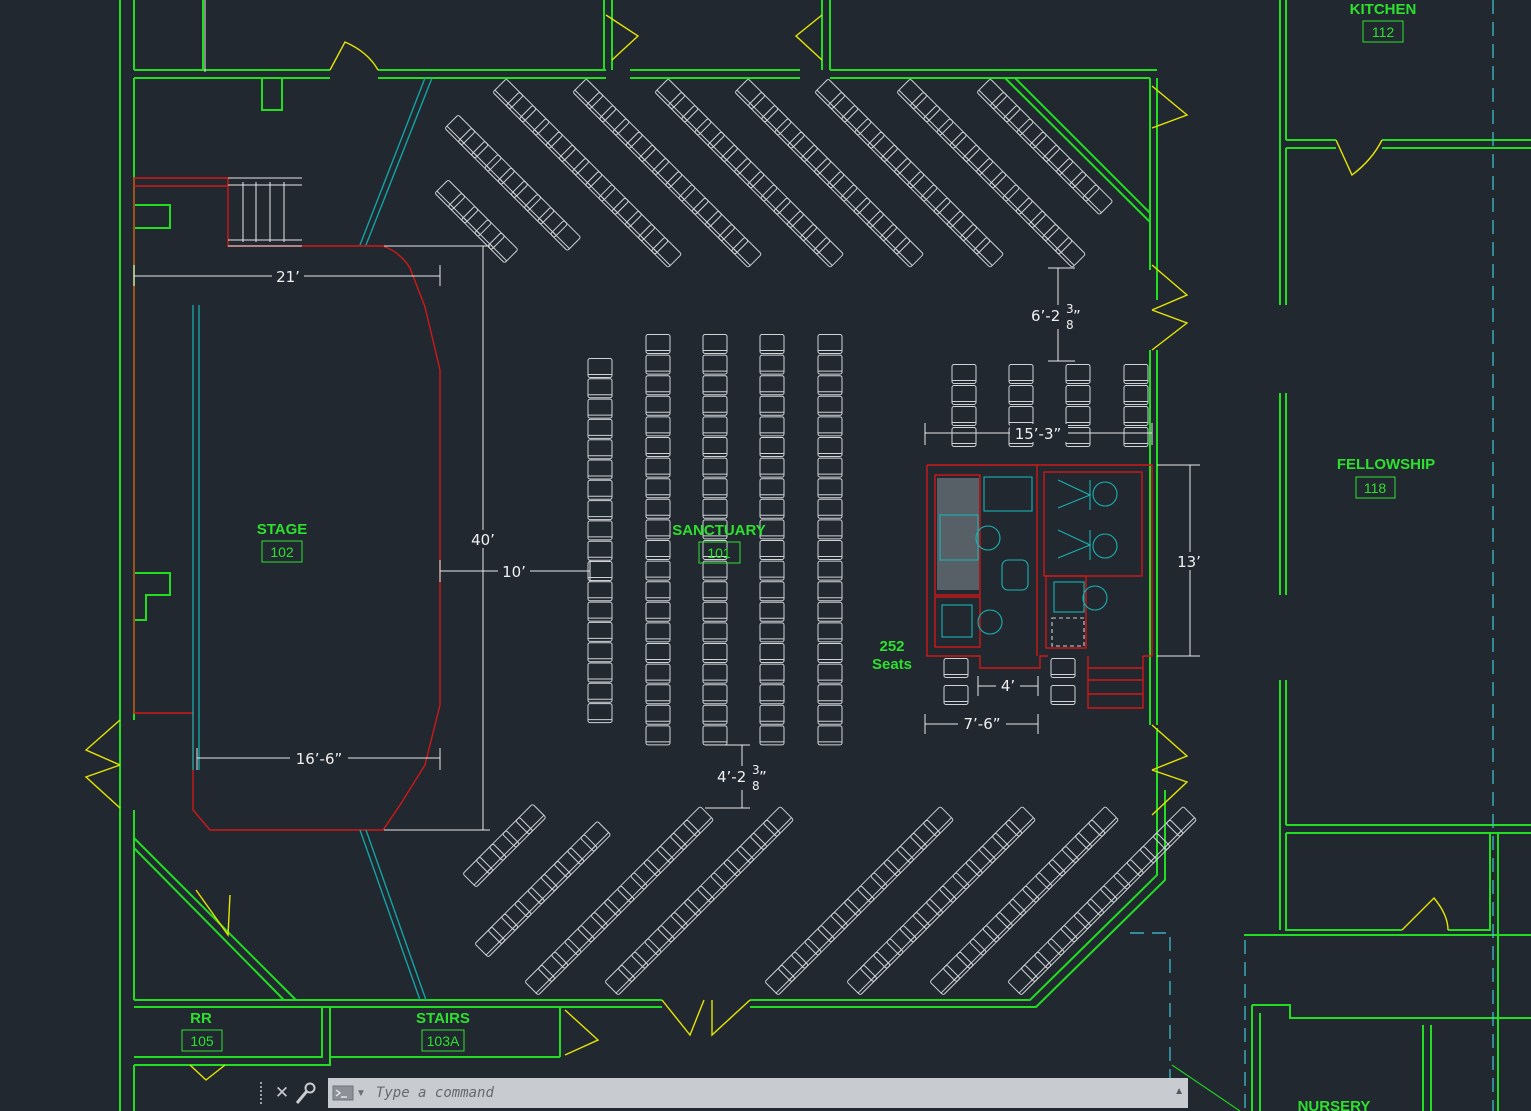  What do you see at coordinates (319, 759) in the screenshot?
I see `dim-stage-inner: 16’-6”` at bounding box center [319, 759].